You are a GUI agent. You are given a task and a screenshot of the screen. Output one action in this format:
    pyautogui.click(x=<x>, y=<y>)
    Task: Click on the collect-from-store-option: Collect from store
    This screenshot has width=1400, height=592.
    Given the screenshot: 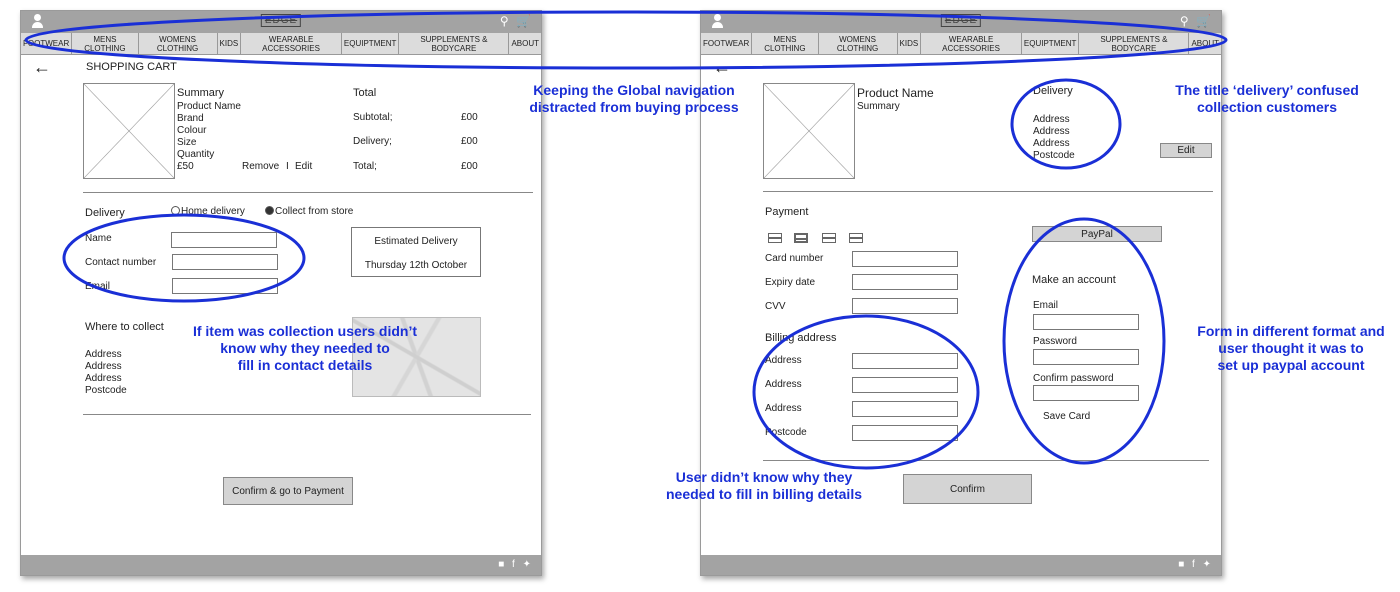 What is the action you would take?
    pyautogui.click(x=309, y=211)
    